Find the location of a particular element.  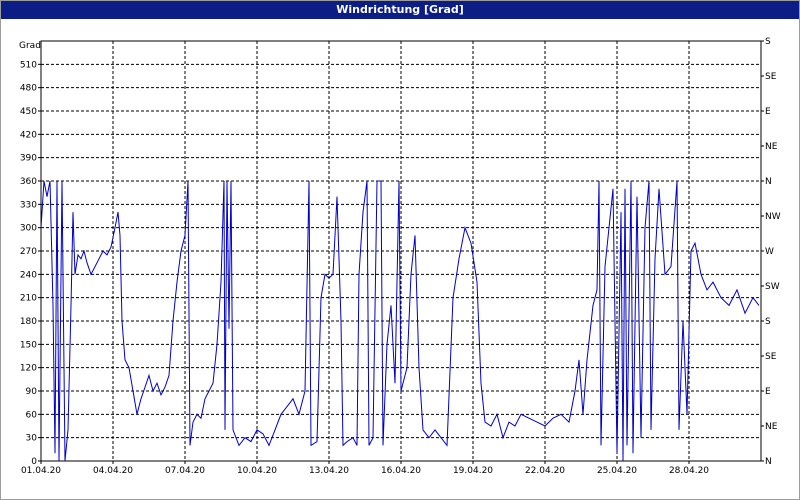

y-tick-label: 480 is located at coordinates (28, 89).